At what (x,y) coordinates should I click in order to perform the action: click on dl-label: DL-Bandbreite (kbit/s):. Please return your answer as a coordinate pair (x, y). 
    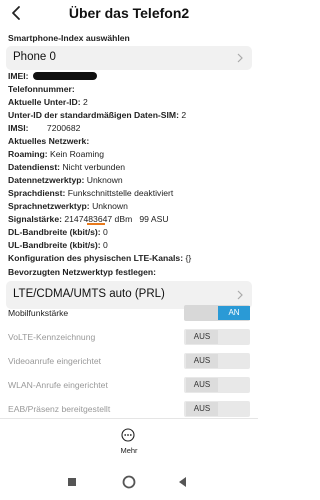
    Looking at the image, I should click on (54, 232).